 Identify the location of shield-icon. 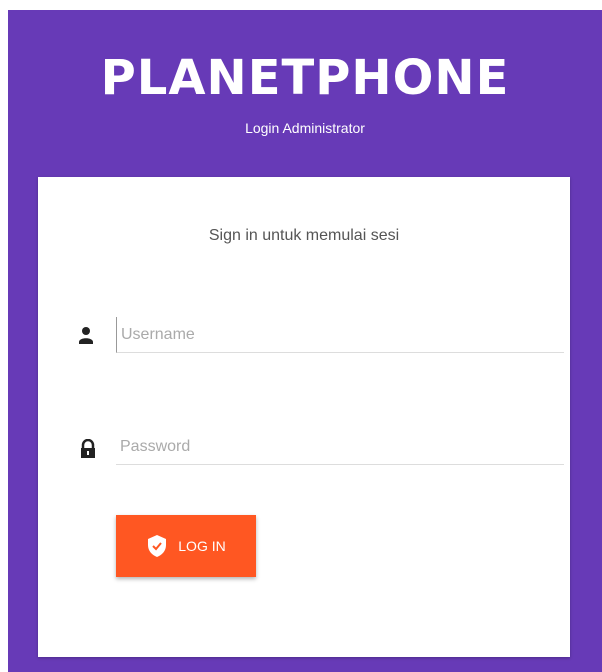
(157, 546).